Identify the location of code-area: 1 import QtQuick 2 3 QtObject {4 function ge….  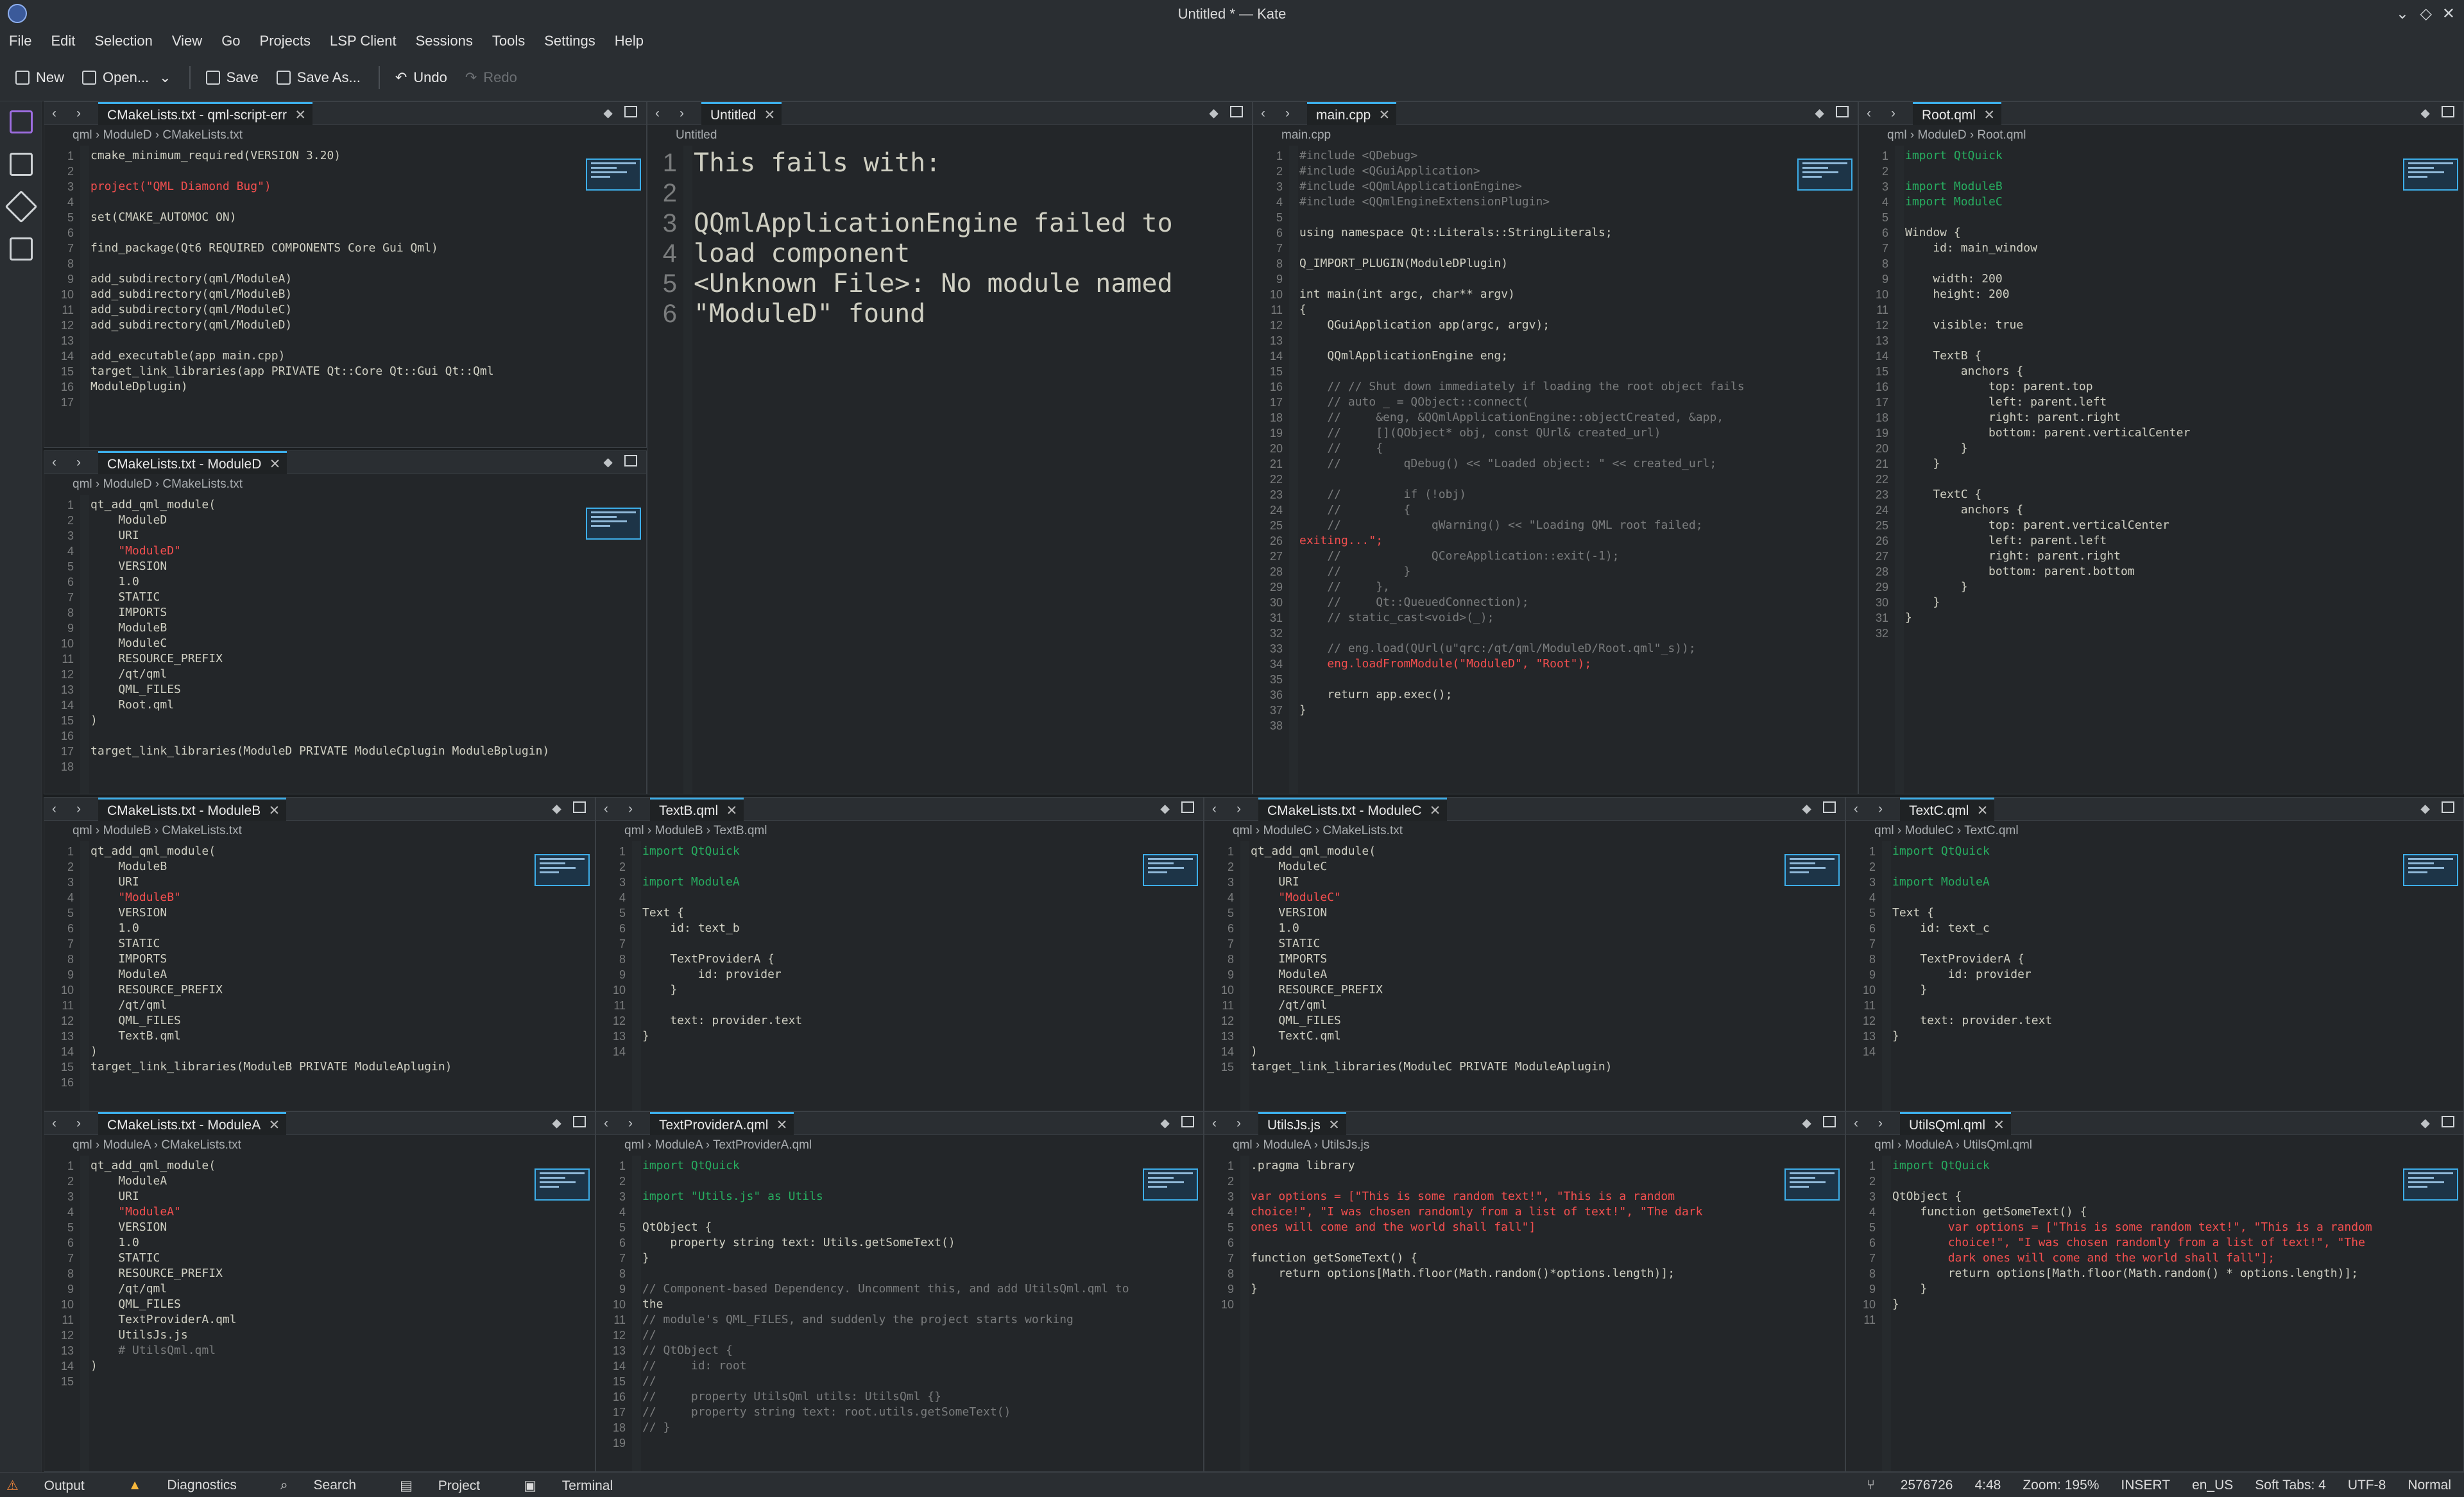
(2155, 1313).